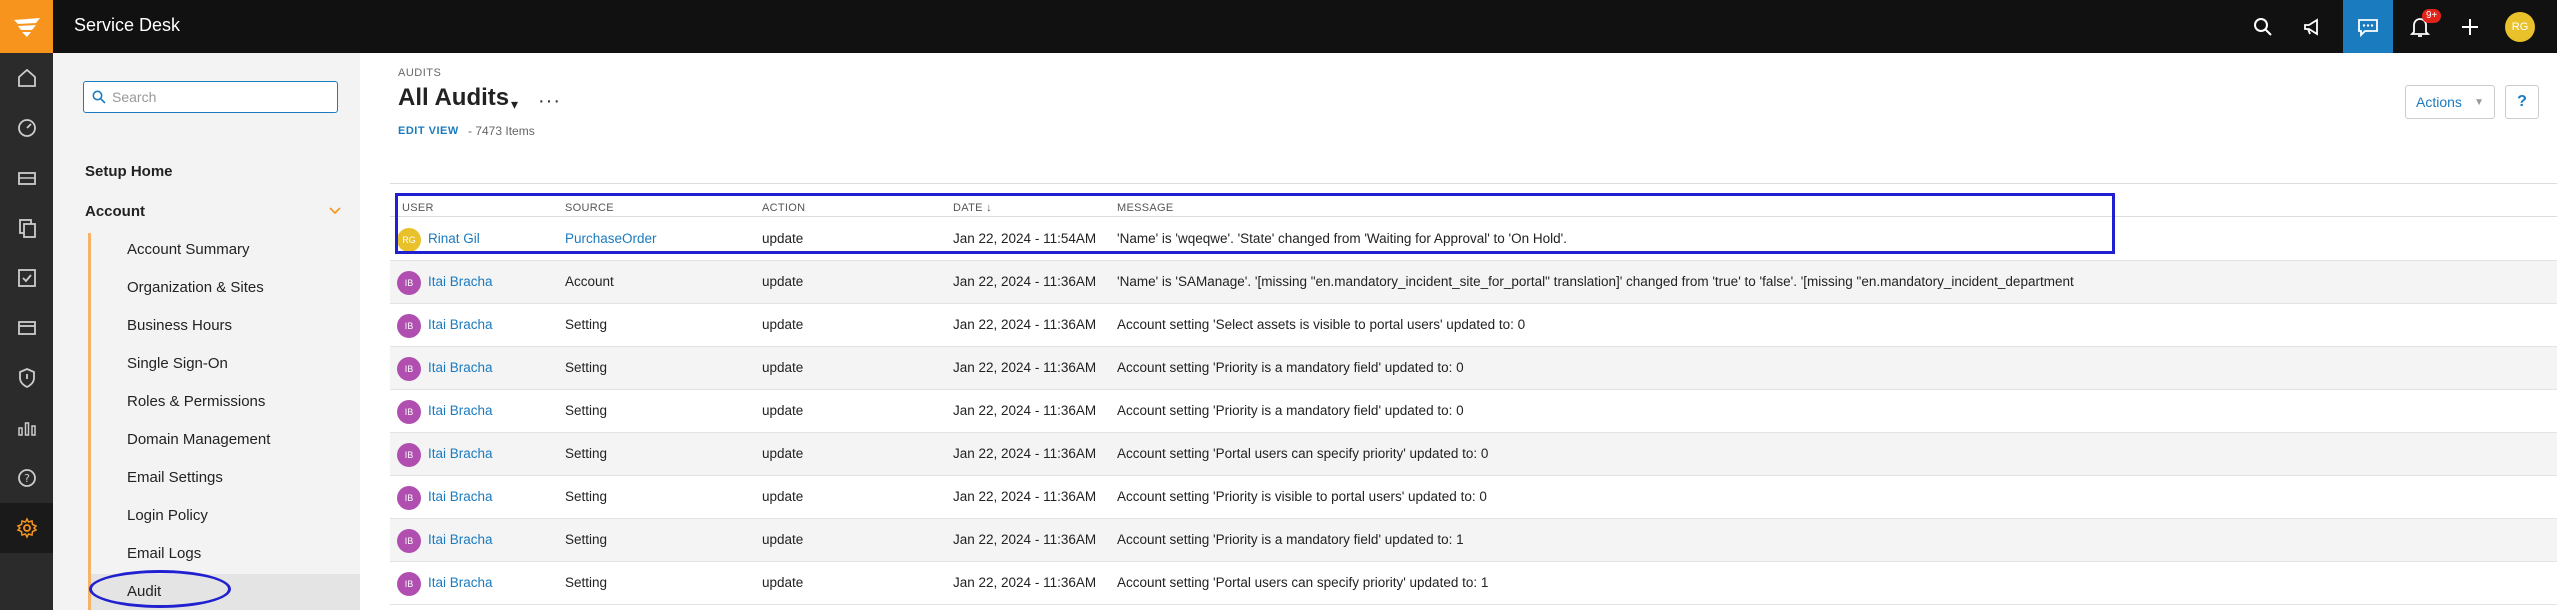 The image size is (2557, 610). Describe the element at coordinates (1255, 223) in the screenshot. I see `annotation-rectangle` at that location.